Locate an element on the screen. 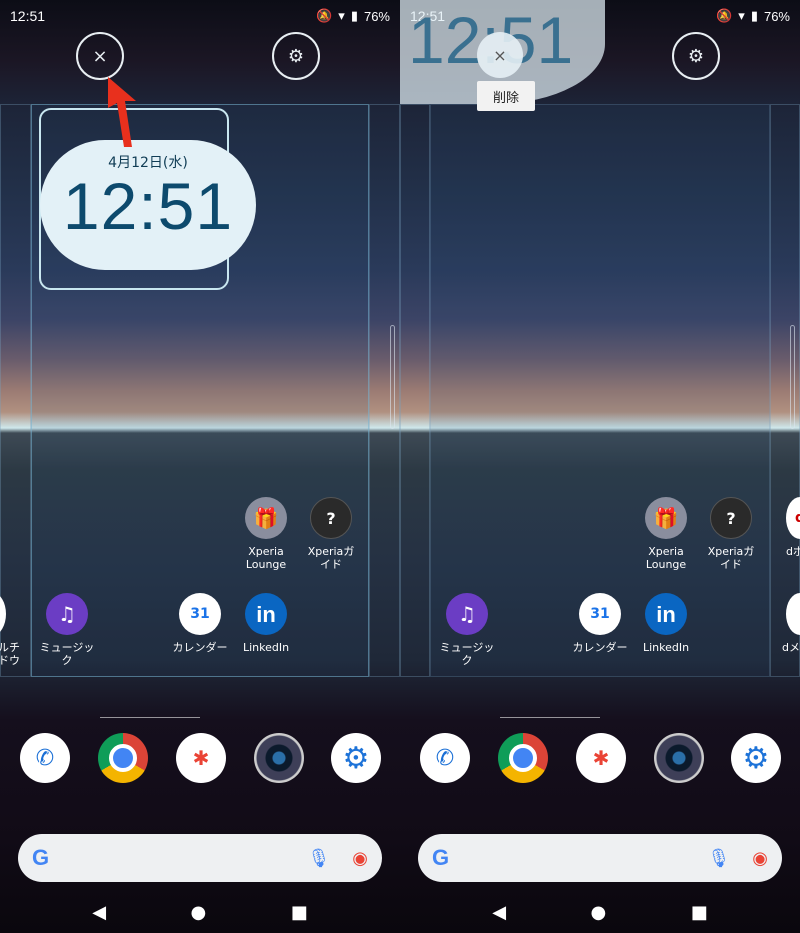  app-dpoint-partial: d dポ is located at coordinates (786, 527).